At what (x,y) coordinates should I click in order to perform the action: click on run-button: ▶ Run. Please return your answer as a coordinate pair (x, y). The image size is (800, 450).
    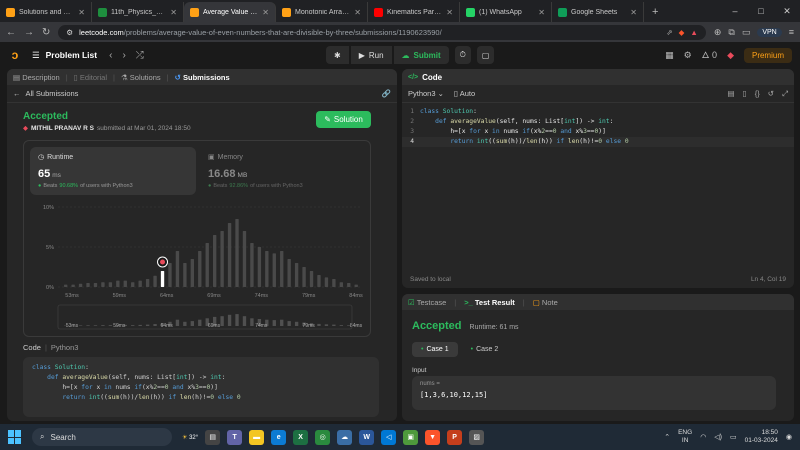
    Looking at the image, I should click on (371, 55).